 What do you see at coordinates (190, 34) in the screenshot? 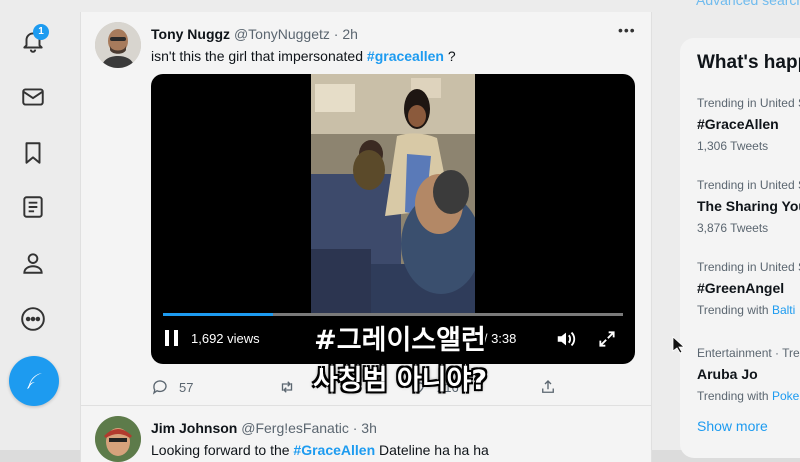
I see `author-name: Tony Nuggz` at bounding box center [190, 34].